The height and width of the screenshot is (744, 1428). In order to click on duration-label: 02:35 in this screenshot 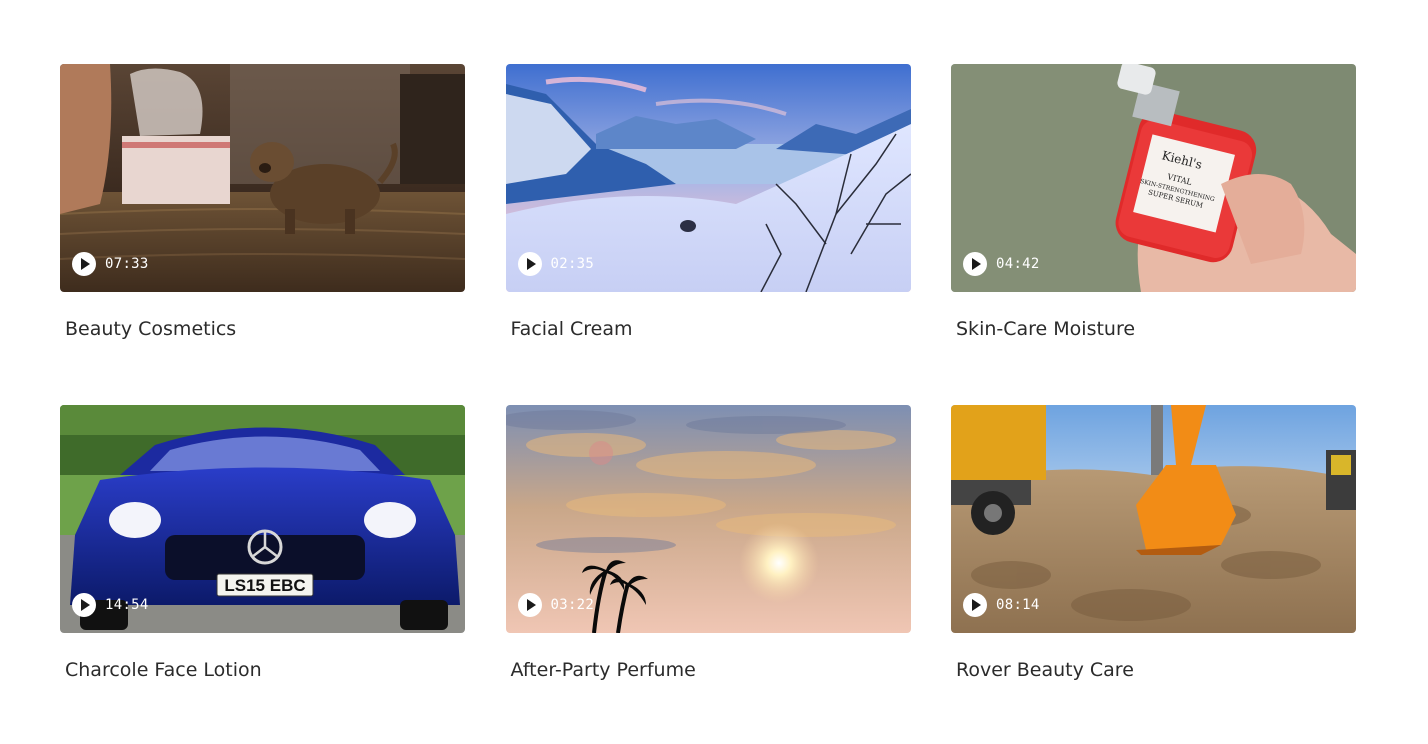, I will do `click(572, 264)`.